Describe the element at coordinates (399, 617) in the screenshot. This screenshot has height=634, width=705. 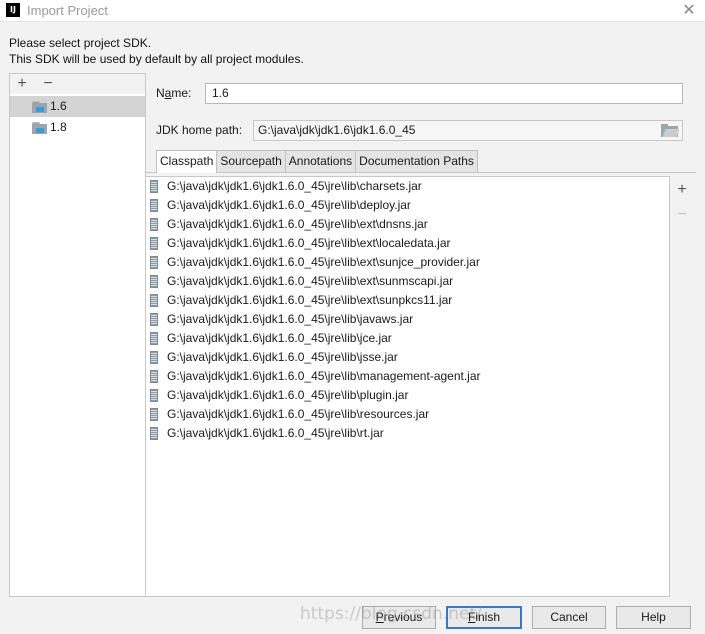
I see `previous-button: Previous` at that location.